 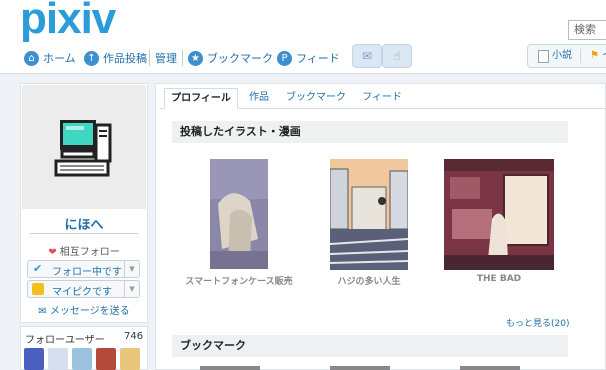 I want to click on check-icon: ✔, so click(x=38, y=268).